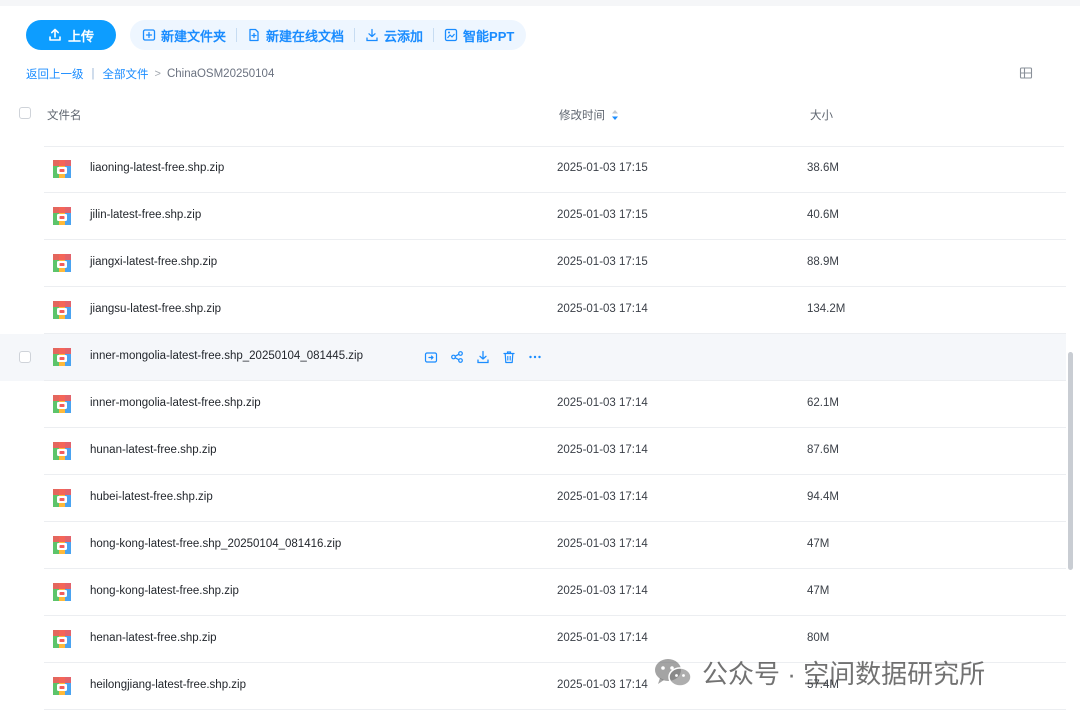 This screenshot has height=715, width=1080. Describe the element at coordinates (1070, 461) in the screenshot. I see `scrollbar-thumb` at that location.